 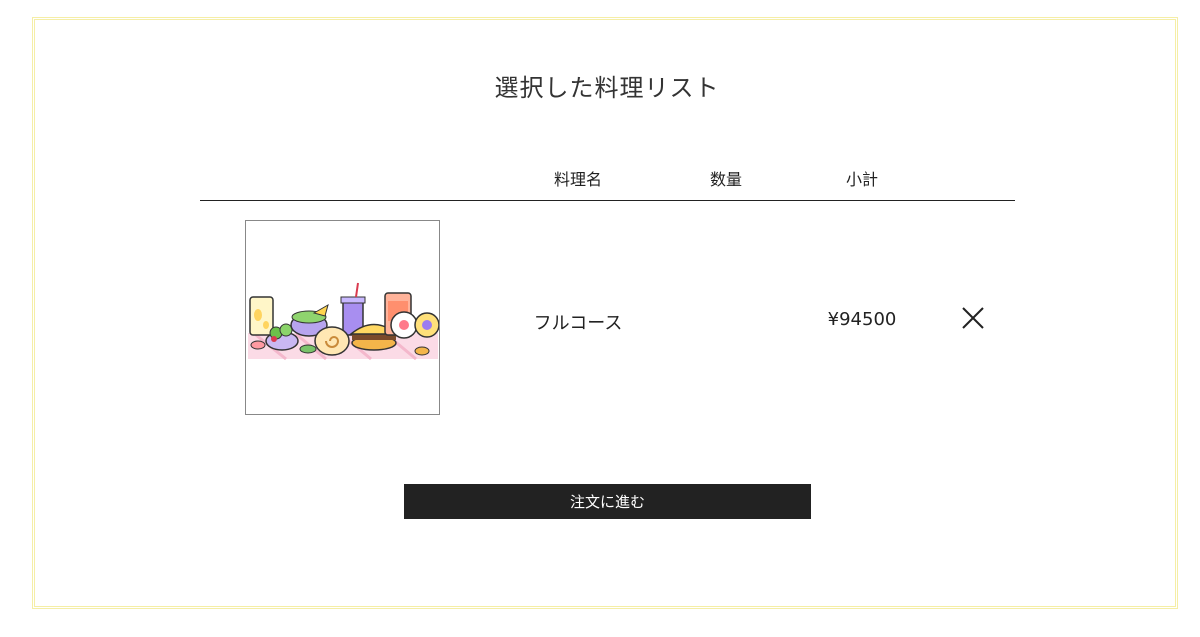 What do you see at coordinates (726, 179) in the screenshot?
I see `header-quantity: 数量` at bounding box center [726, 179].